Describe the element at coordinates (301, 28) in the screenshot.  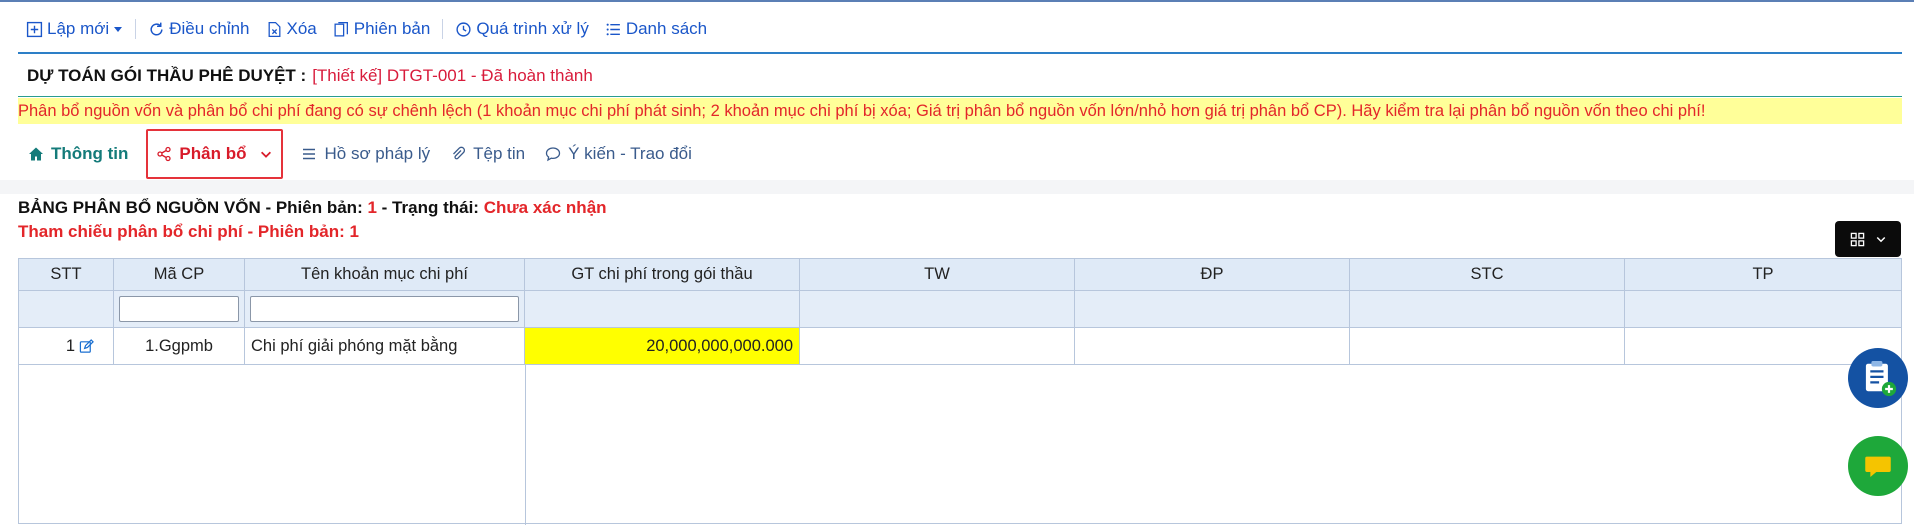
I see `delete-label: Xóa` at that location.